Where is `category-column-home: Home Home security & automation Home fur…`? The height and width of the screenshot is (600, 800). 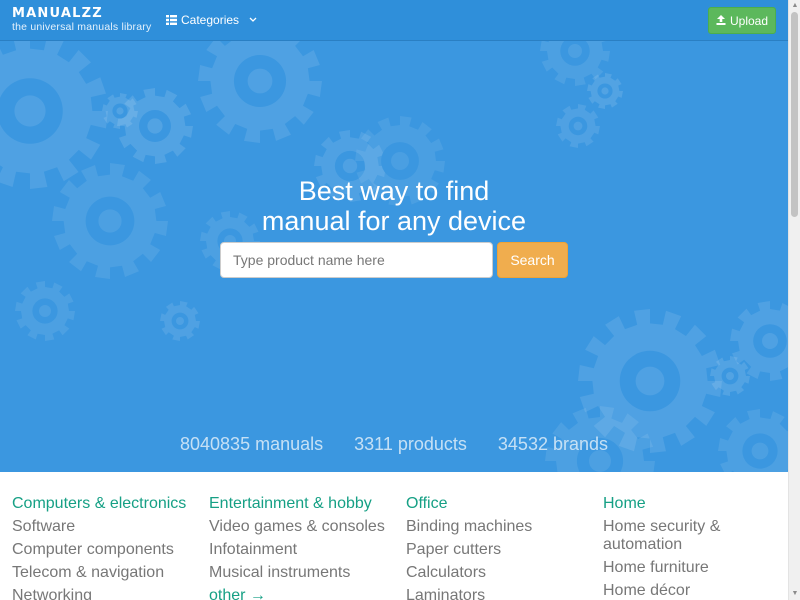
category-column-home: Home Home security & automation Home fur… is located at coordinates (690, 547).